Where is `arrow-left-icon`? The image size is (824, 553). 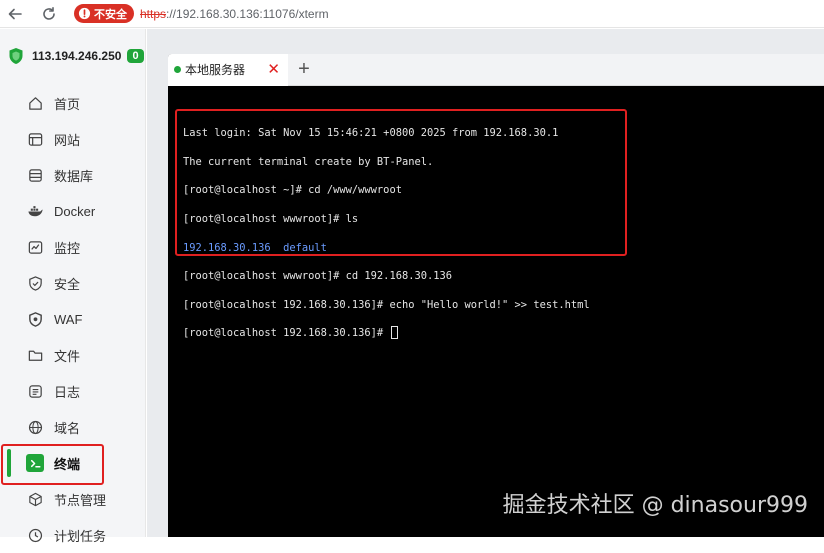
arrow-left-icon is located at coordinates (15, 13).